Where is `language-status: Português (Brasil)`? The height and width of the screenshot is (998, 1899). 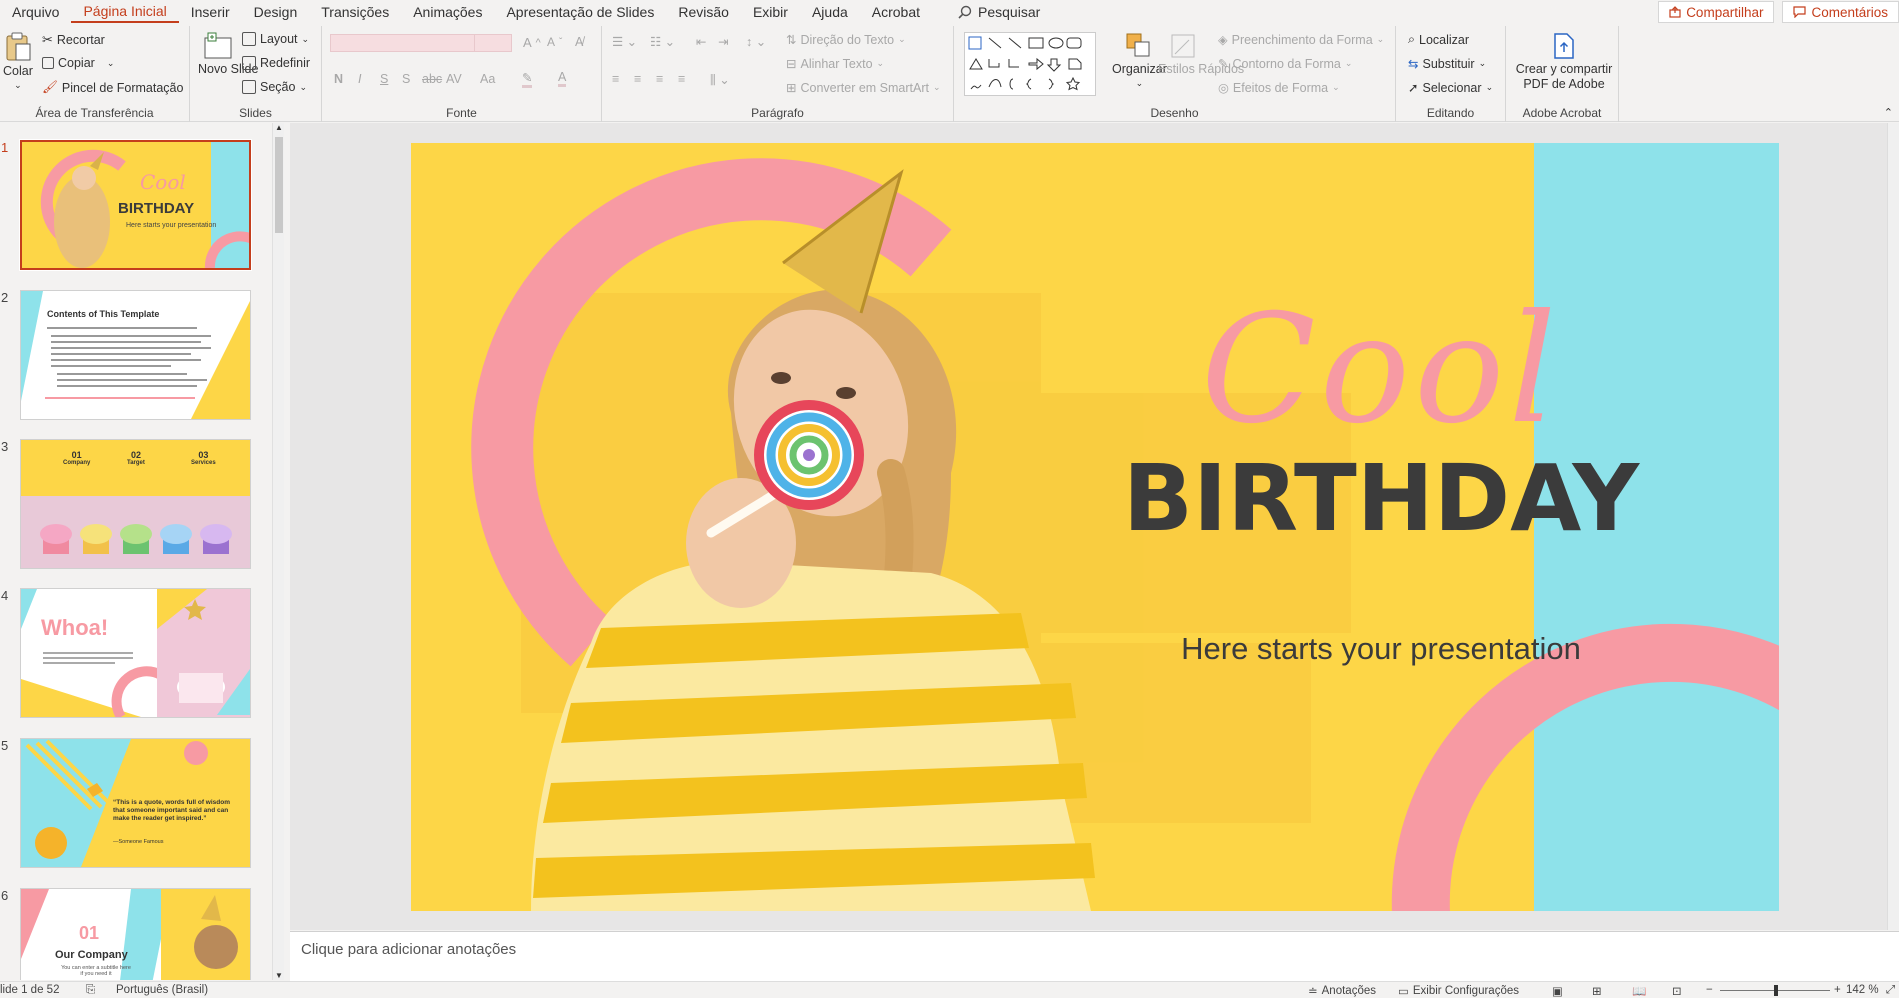 language-status: Português (Brasil) is located at coordinates (162, 990).